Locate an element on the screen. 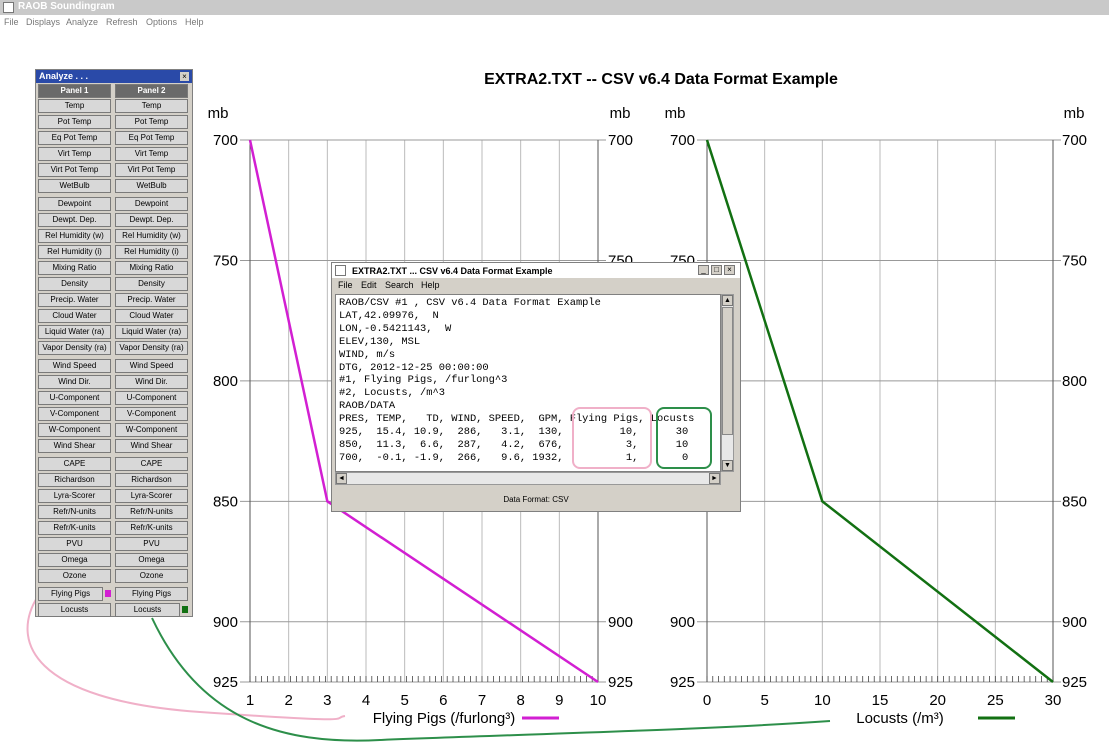 Image resolution: width=1109 pixels, height=752 pixels. panel-1-v-component-button: V-Component is located at coordinates (74, 414).